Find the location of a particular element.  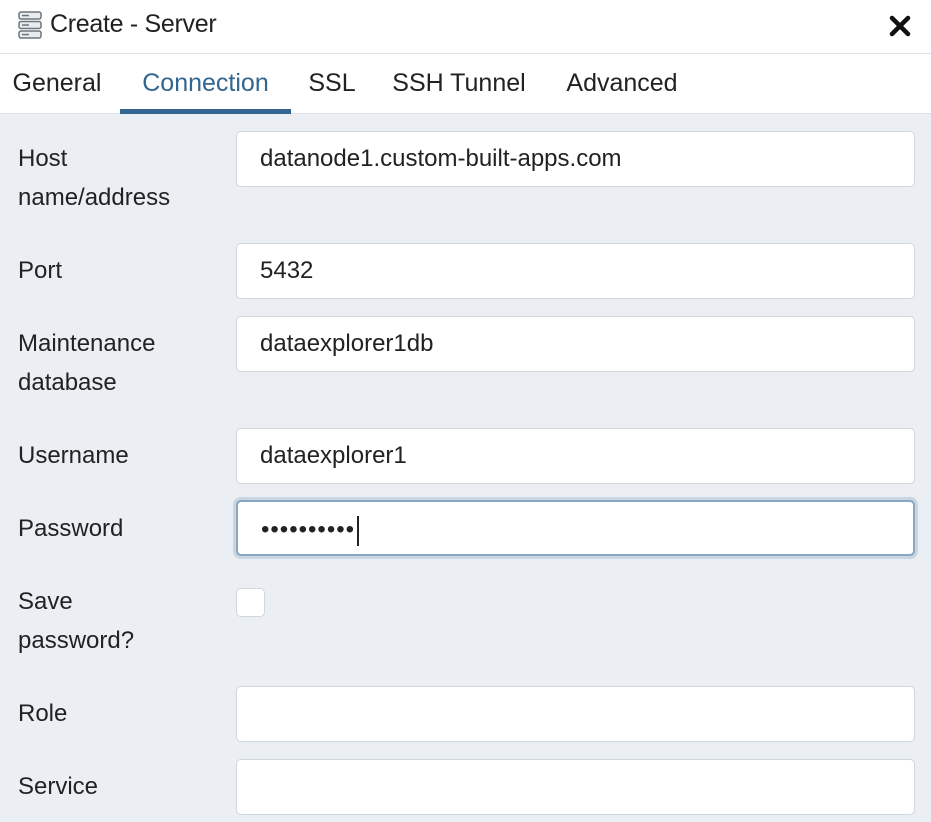

username-input is located at coordinates (575, 456).